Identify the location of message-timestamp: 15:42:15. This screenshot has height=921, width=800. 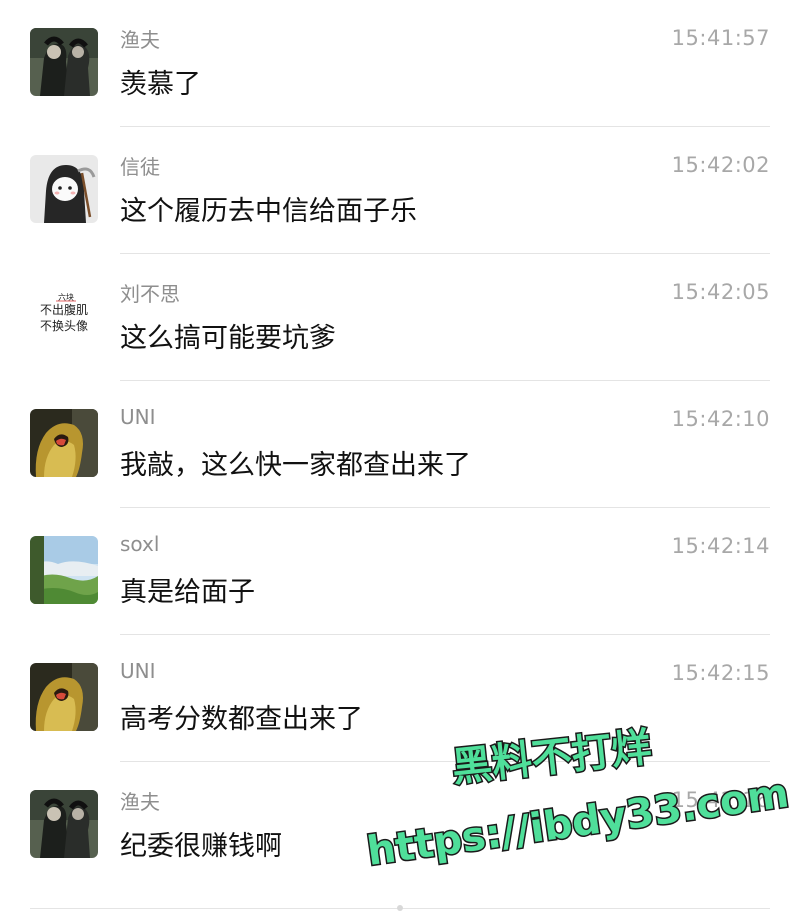
(720, 673).